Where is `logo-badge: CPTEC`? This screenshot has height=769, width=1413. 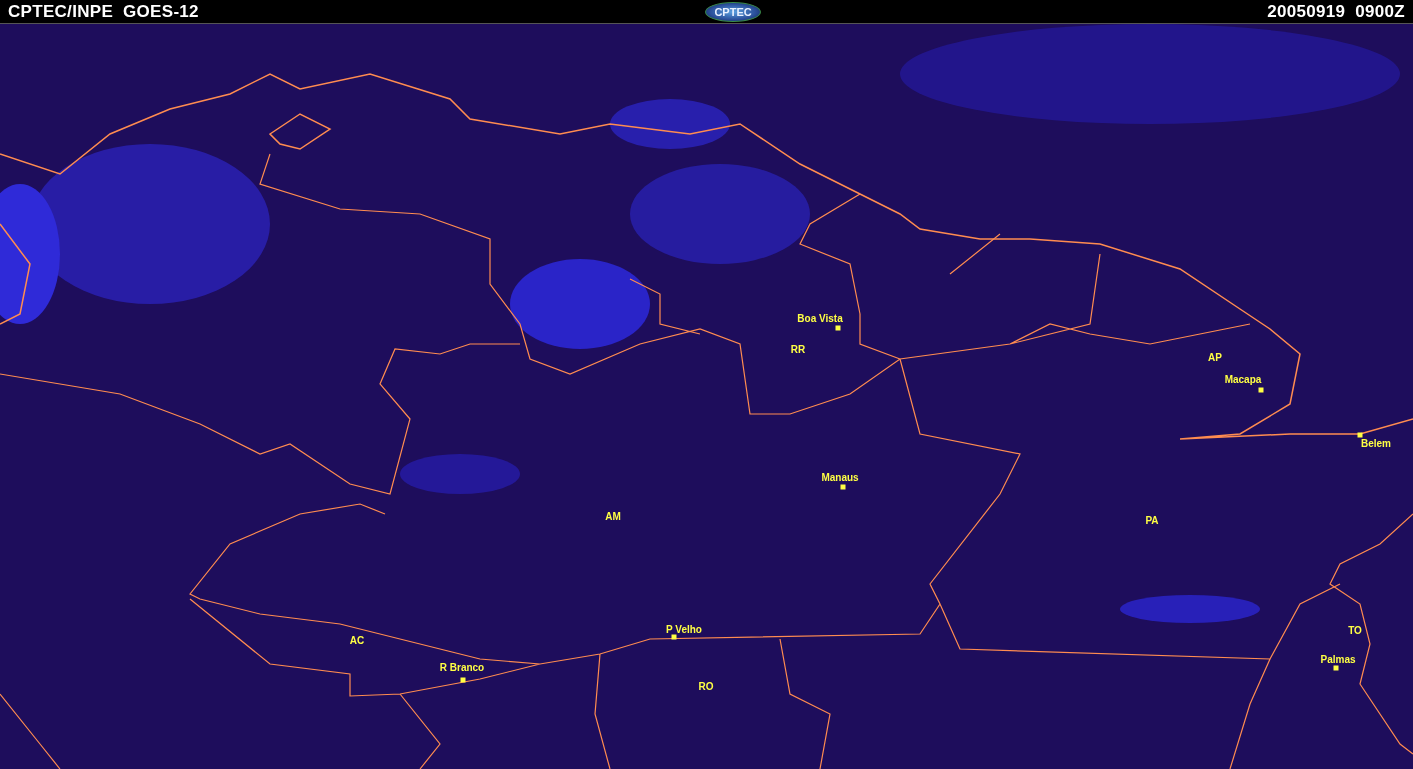
logo-badge: CPTEC is located at coordinates (733, 11).